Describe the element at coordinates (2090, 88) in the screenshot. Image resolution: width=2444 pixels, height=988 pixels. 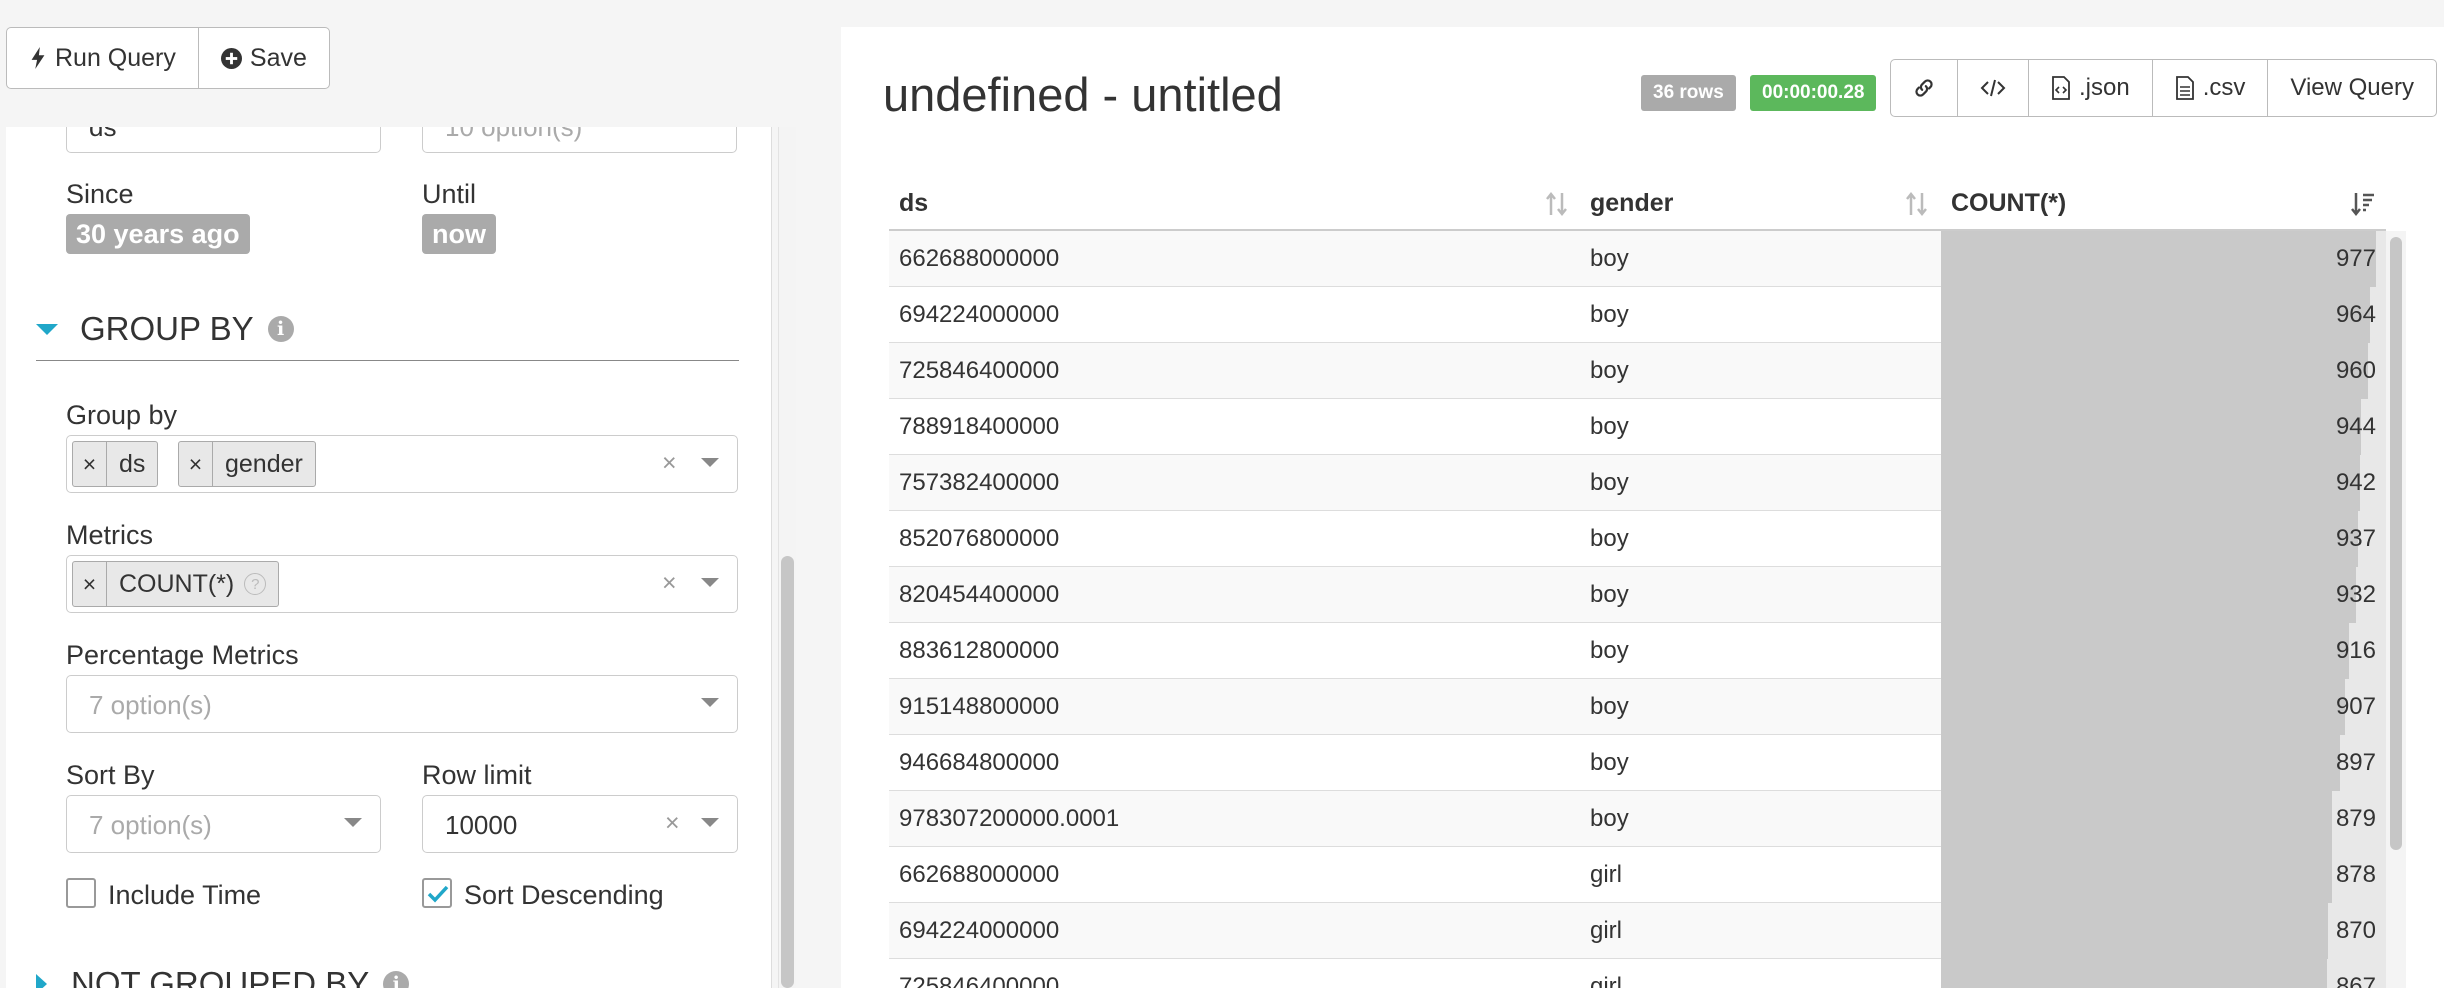
I see `export-json-button: .json` at that location.